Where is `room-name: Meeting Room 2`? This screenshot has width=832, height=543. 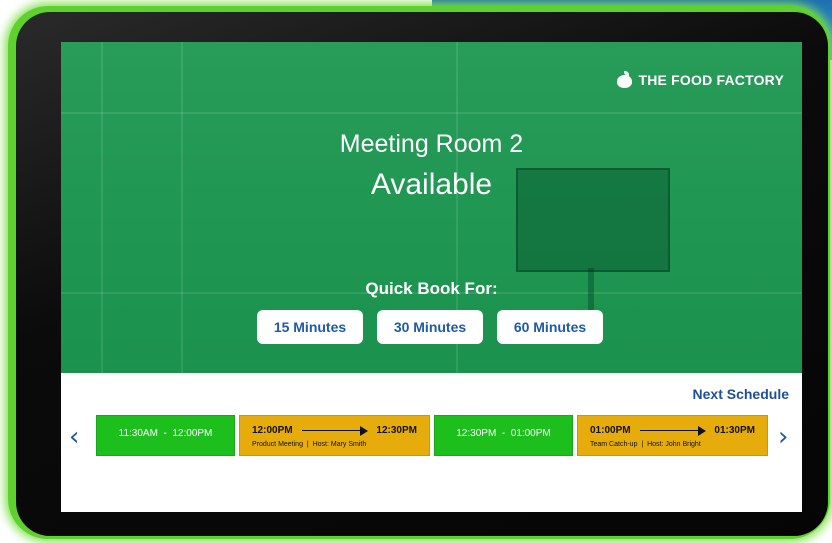
room-name: Meeting Room 2 is located at coordinates (431, 144).